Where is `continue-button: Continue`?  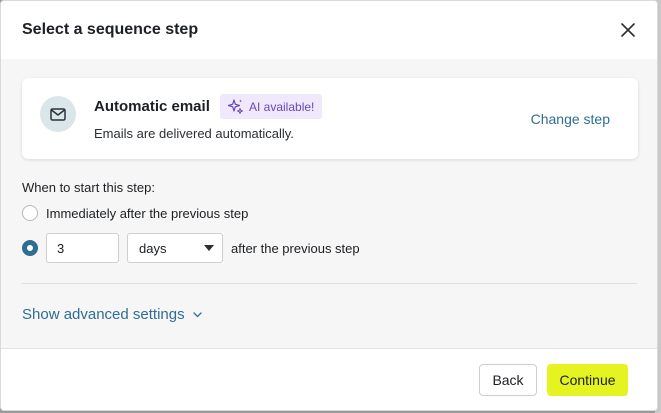 continue-button: Continue is located at coordinates (587, 380).